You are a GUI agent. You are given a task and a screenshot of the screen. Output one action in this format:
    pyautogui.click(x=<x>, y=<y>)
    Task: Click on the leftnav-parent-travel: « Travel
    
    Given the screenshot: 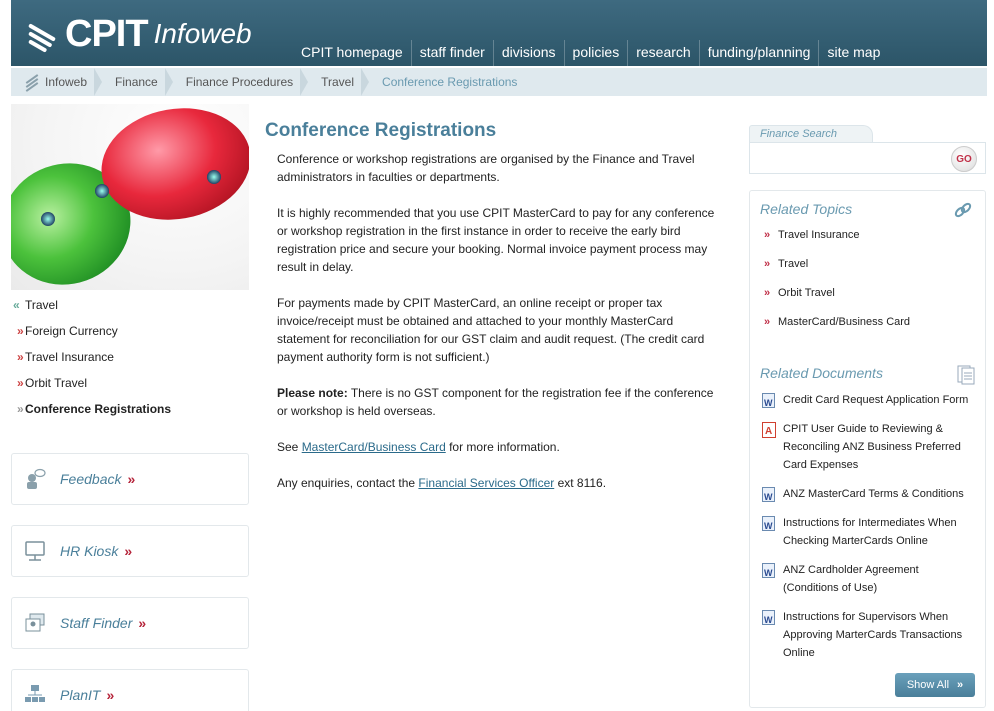 What is the action you would take?
    pyautogui.click(x=130, y=305)
    